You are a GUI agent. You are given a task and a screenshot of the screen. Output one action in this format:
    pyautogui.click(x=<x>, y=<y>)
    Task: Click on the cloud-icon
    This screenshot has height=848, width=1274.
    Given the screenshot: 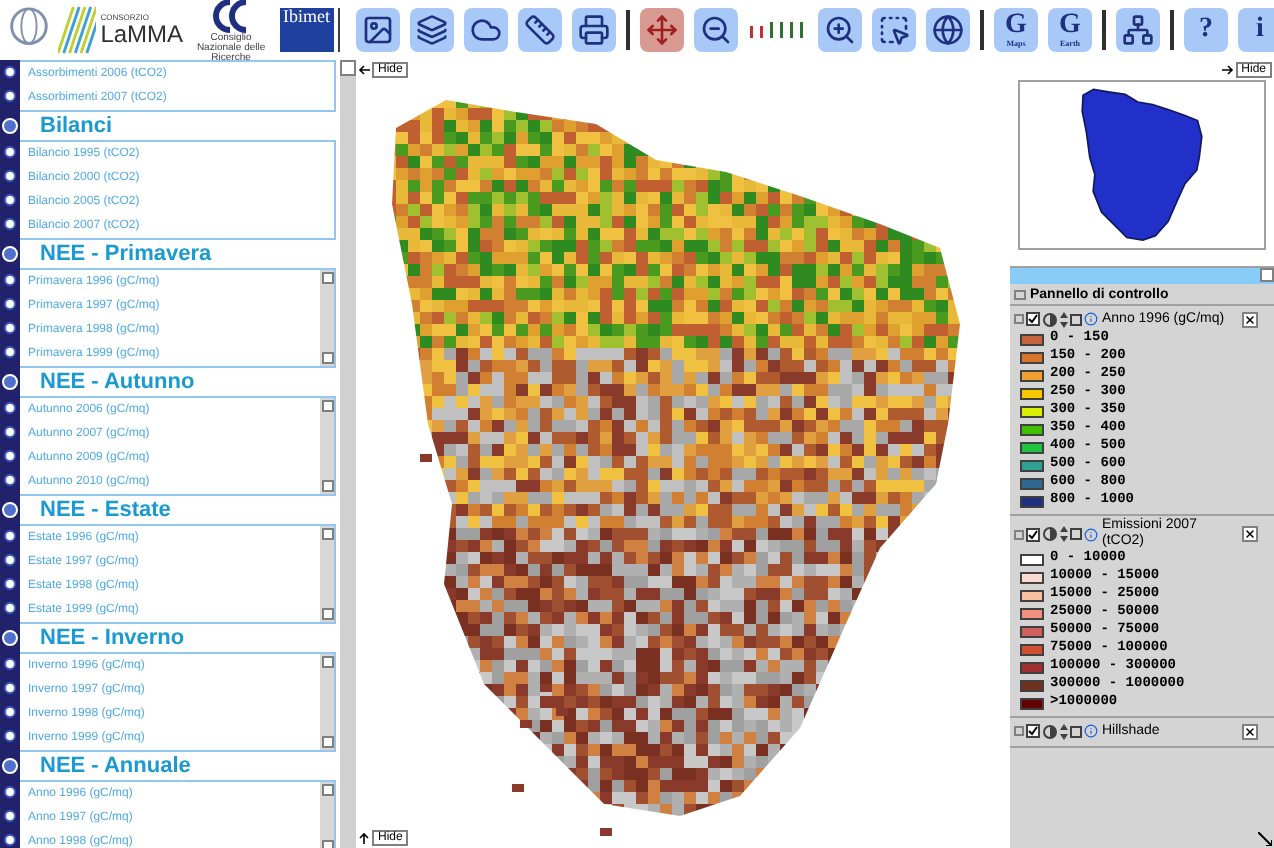 What is the action you would take?
    pyautogui.click(x=486, y=30)
    